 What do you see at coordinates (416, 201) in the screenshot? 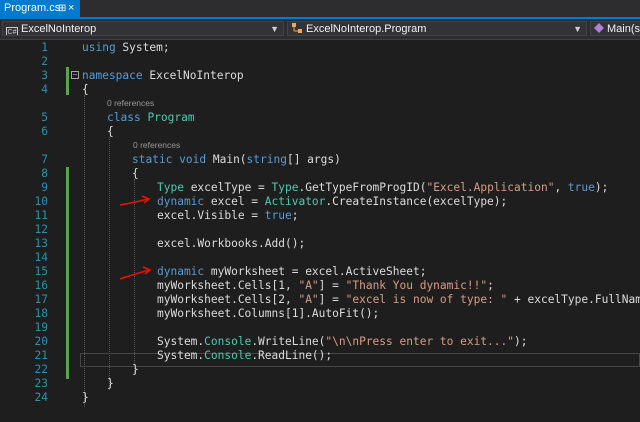
I see `code-token: .CreateInstance(excelType);` at bounding box center [416, 201].